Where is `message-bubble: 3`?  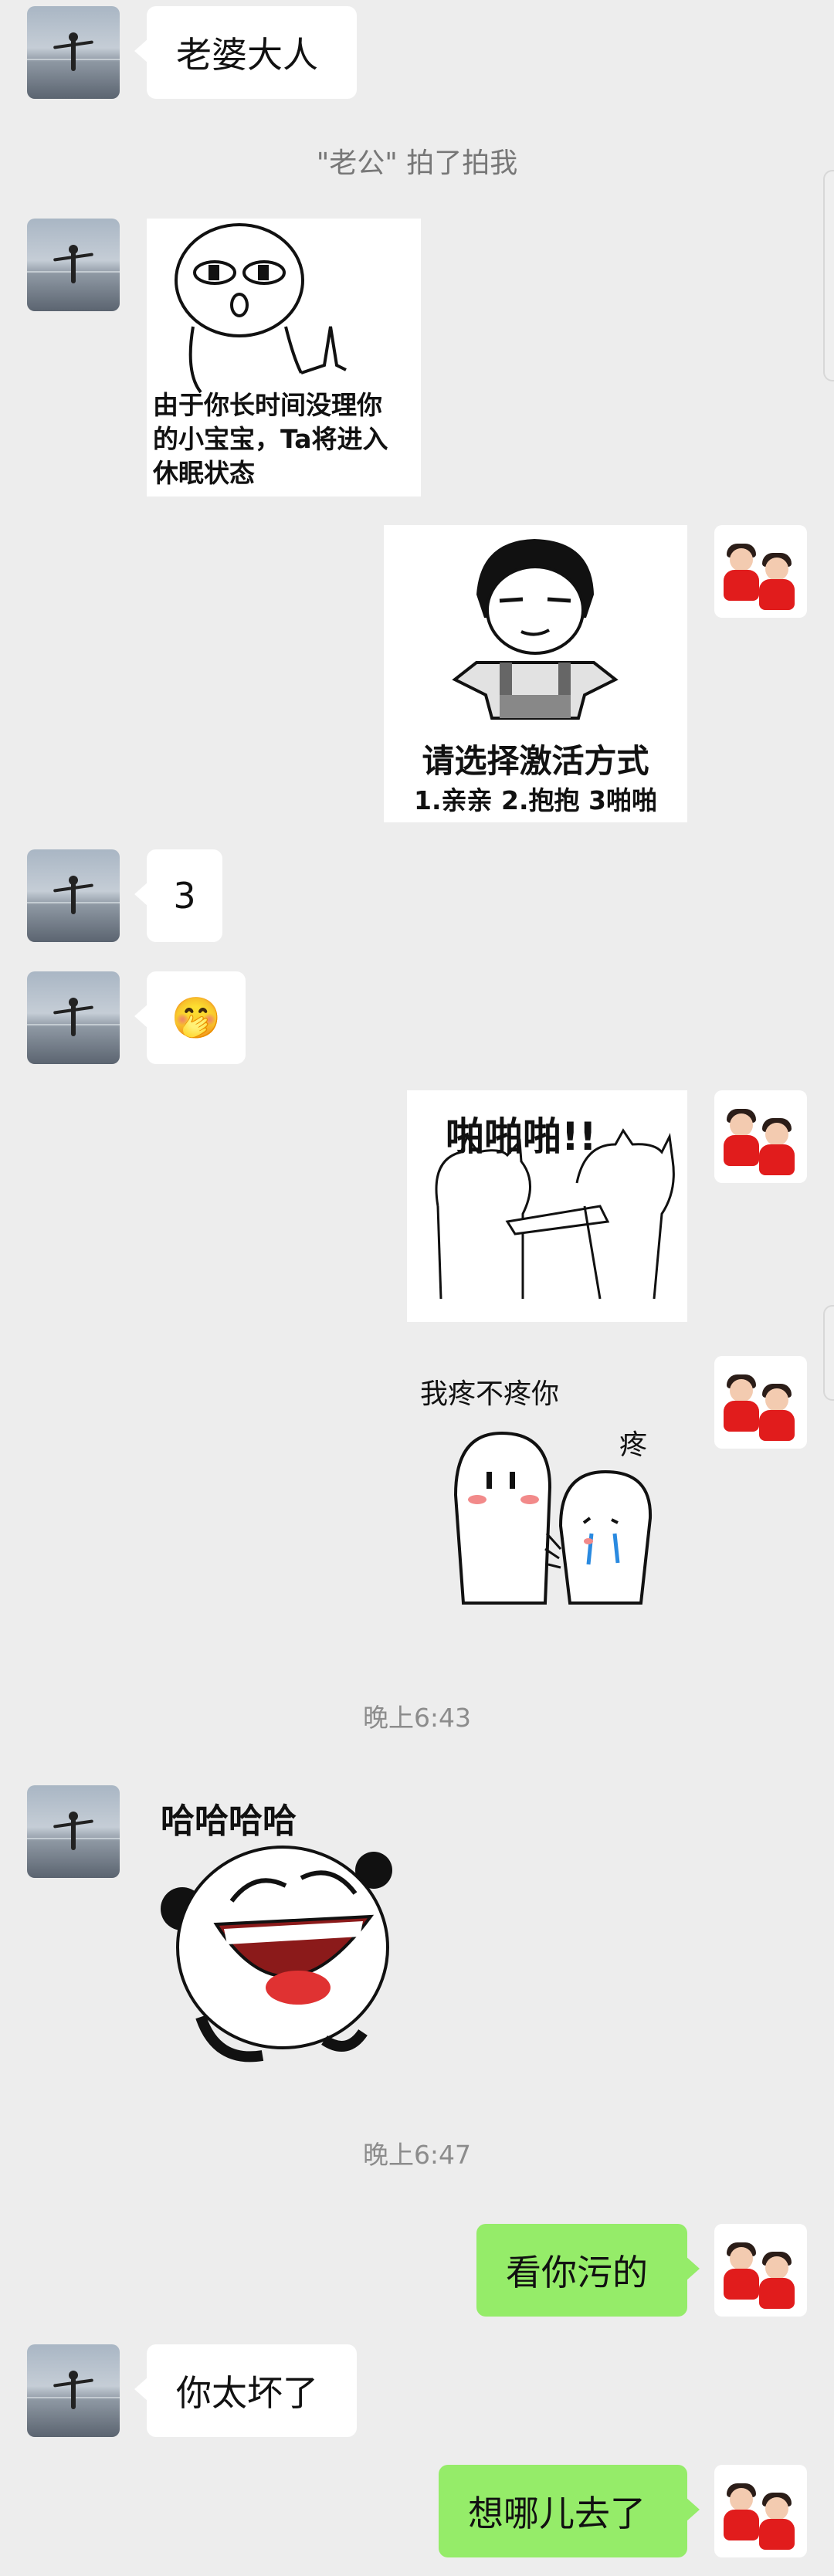 message-bubble: 3 is located at coordinates (178, 895).